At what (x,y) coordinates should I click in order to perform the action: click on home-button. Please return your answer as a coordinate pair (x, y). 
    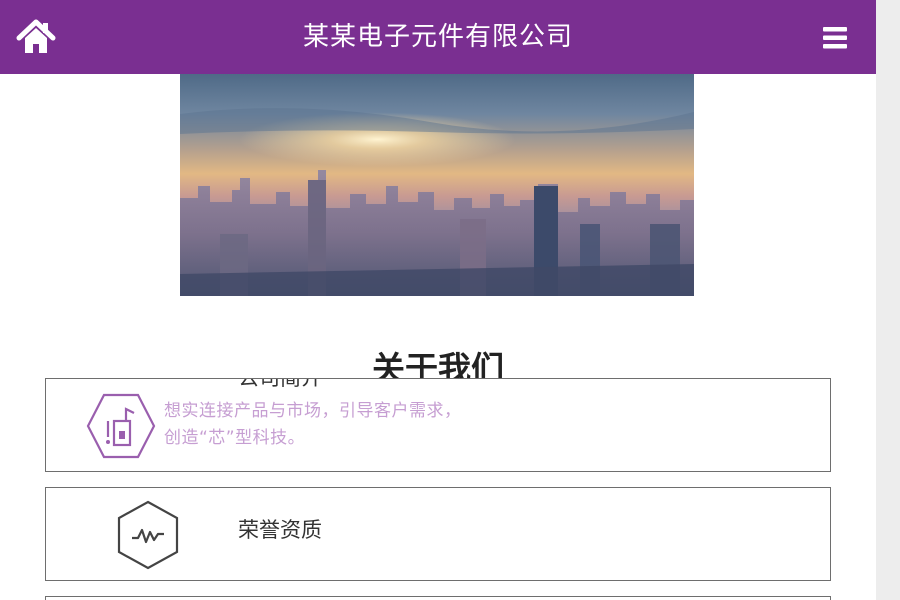
    Looking at the image, I should click on (36, 37).